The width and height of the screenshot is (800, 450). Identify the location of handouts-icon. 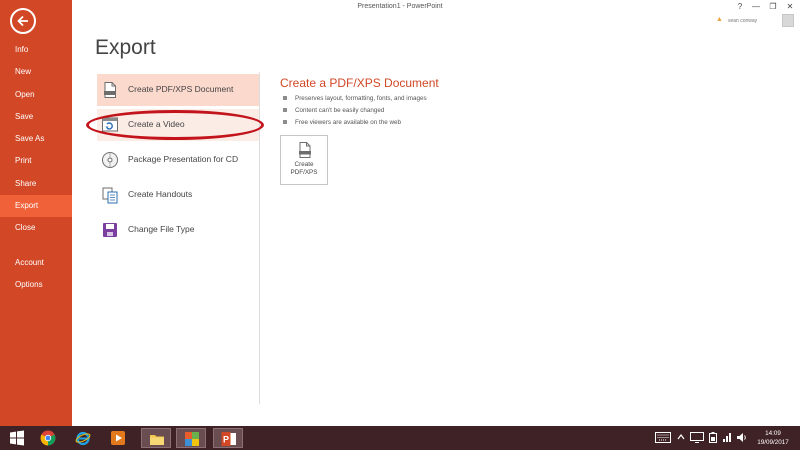
(110, 195).